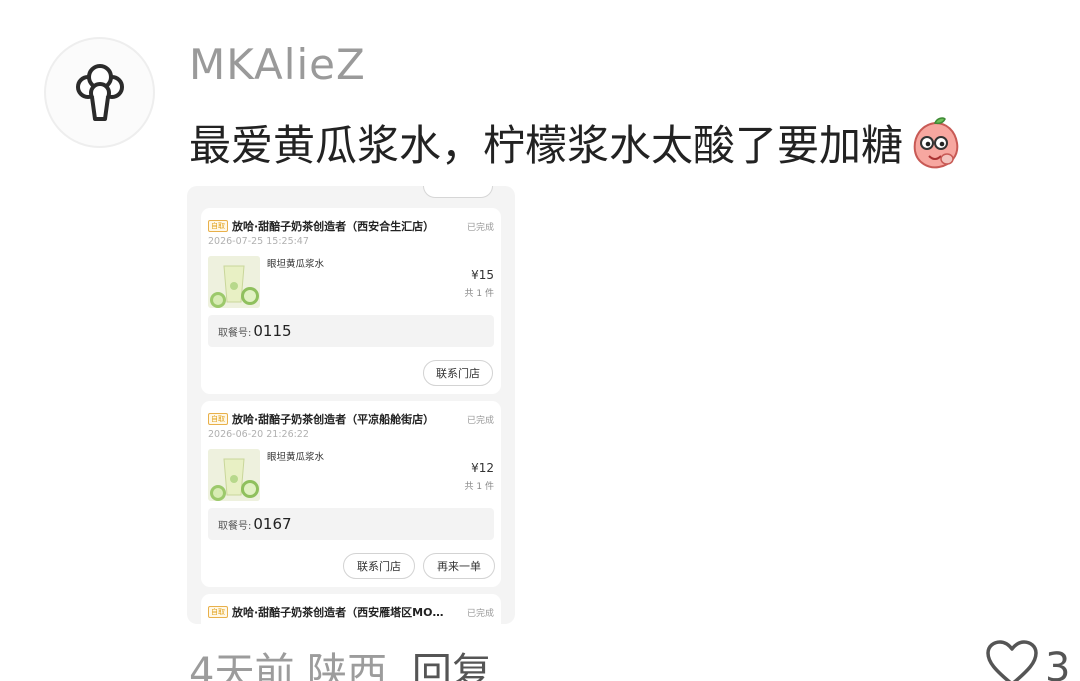  What do you see at coordinates (482, 468) in the screenshot?
I see `item-price: ¥12` at bounding box center [482, 468].